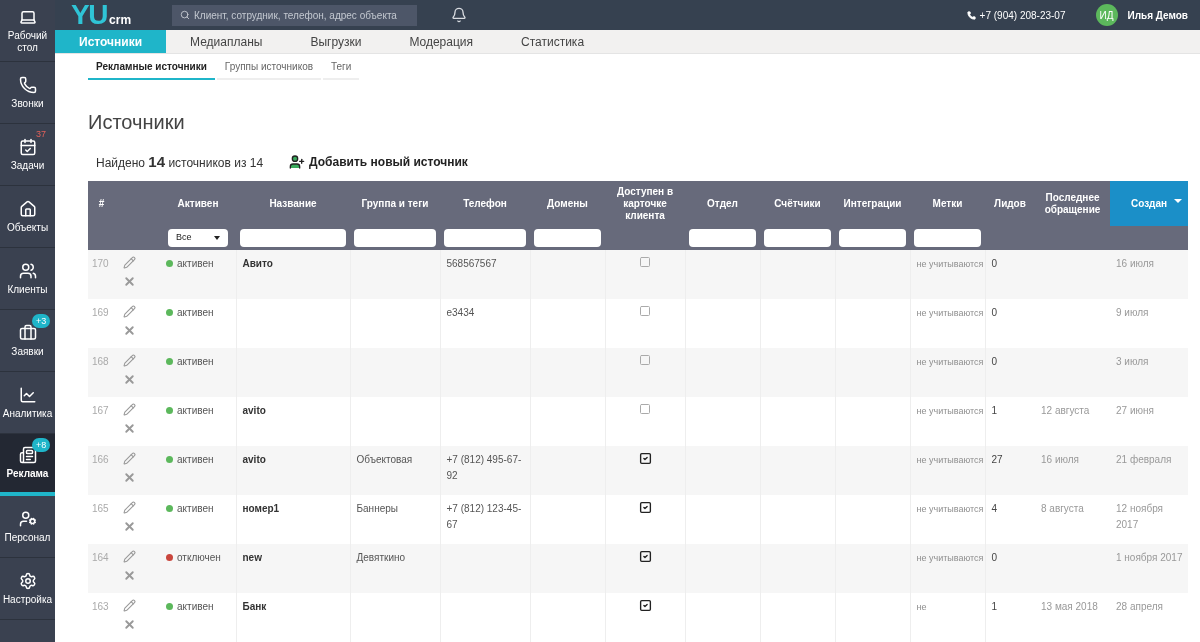 The width and height of the screenshot is (1200, 642). Describe the element at coordinates (137, 122) in the screenshot. I see `page-title: Источники` at that location.